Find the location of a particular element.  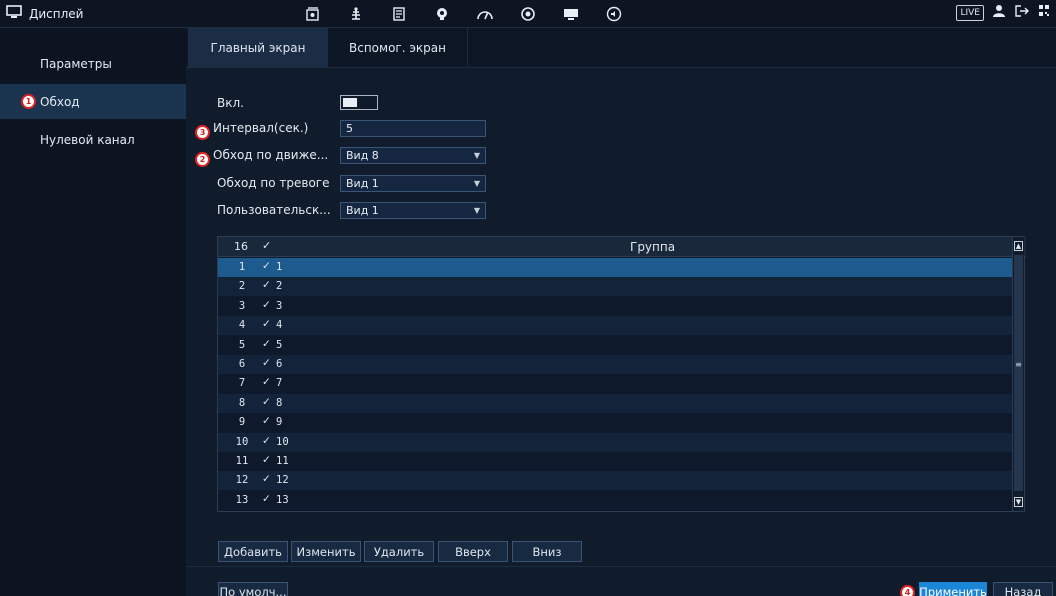

tab-aux-screen: Вспомог. экран is located at coordinates (398, 48).